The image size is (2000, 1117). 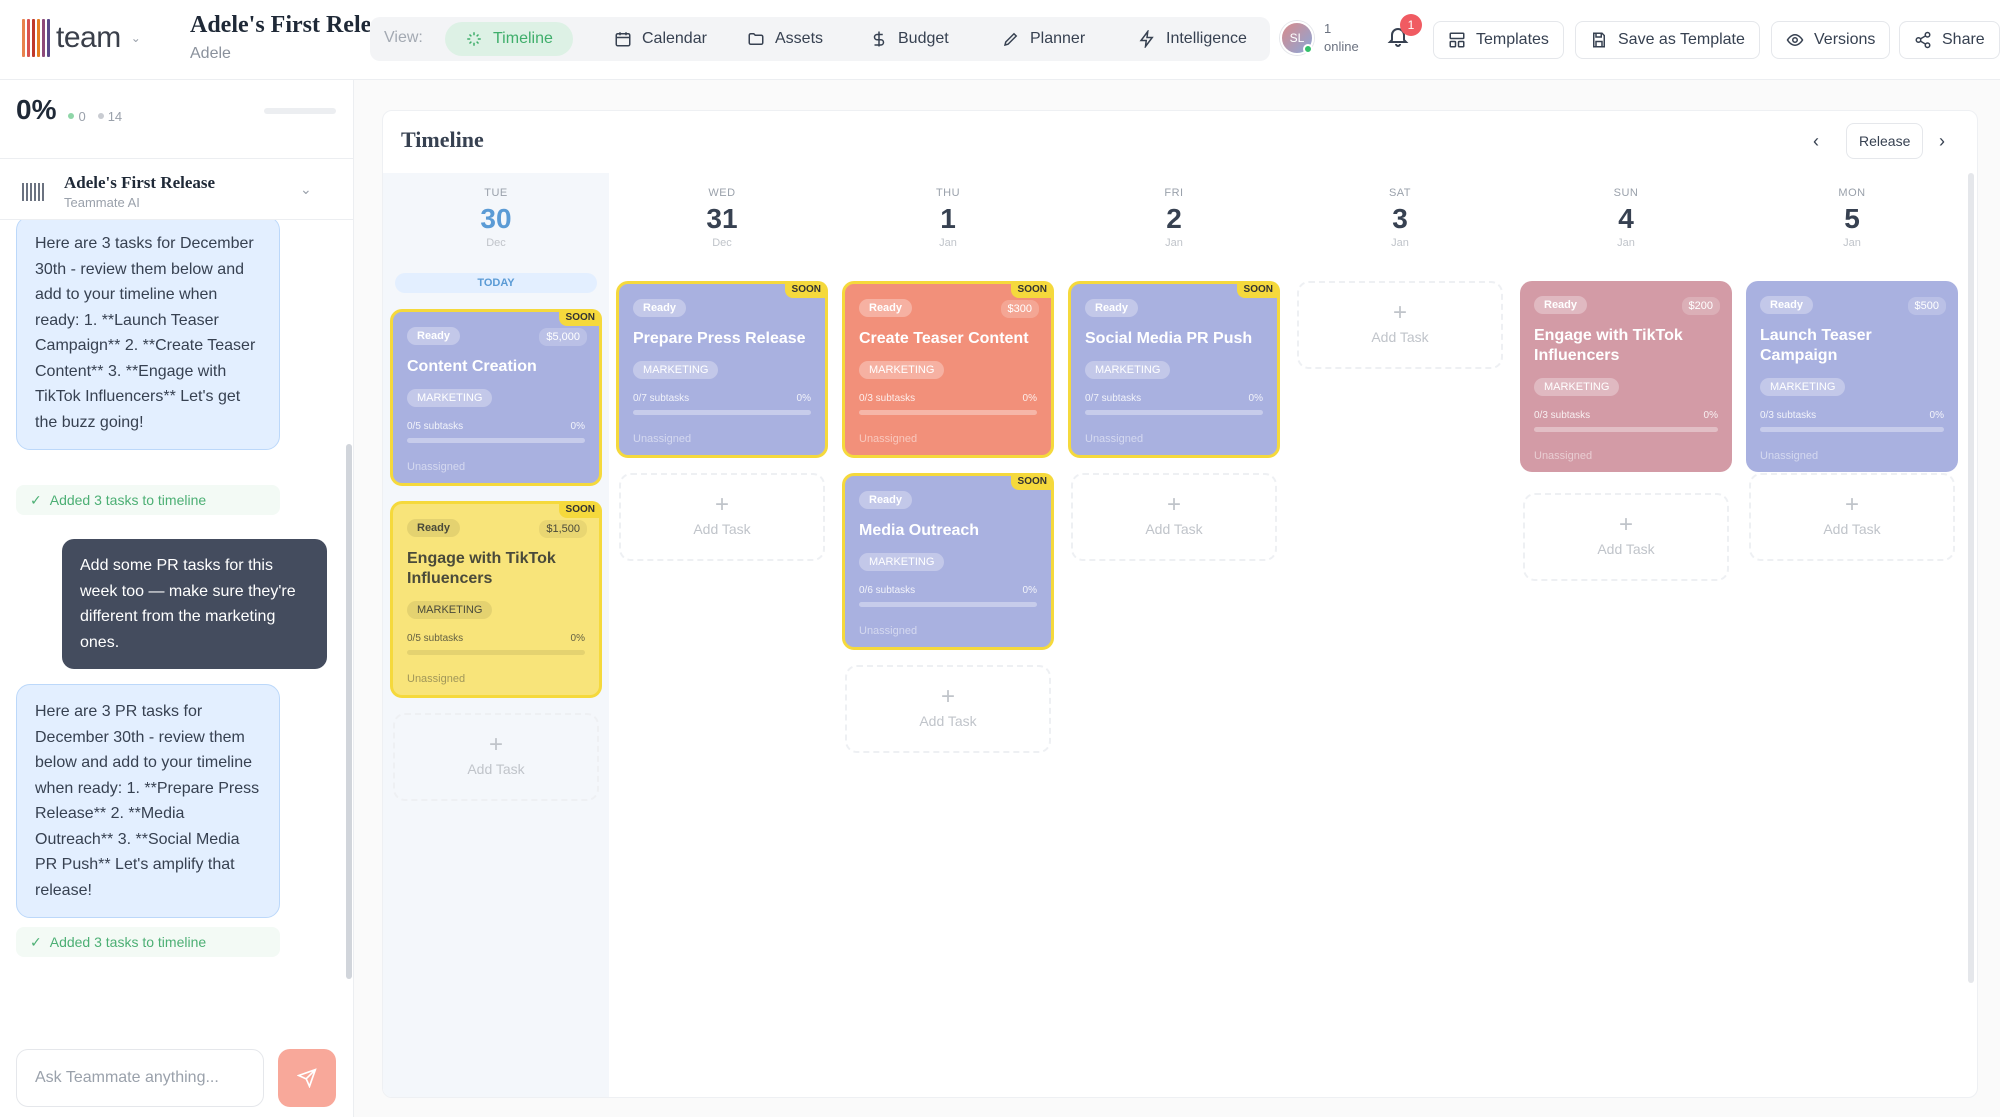 What do you see at coordinates (1206, 38) in the screenshot?
I see `tab-label: Intelligence` at bounding box center [1206, 38].